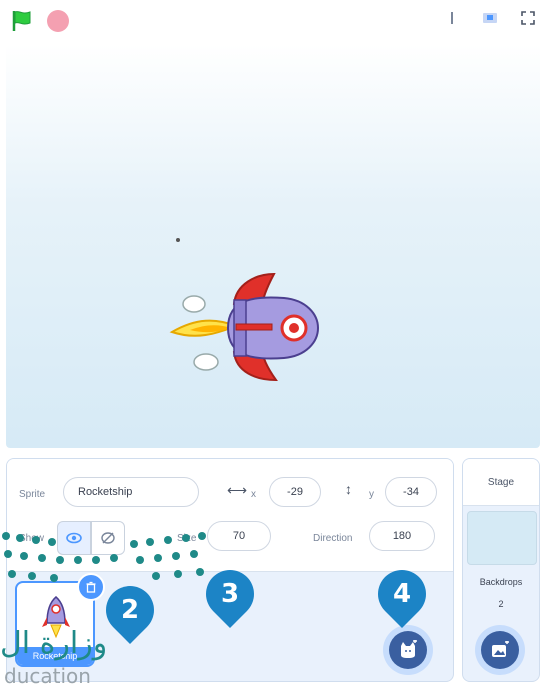 This screenshot has width=544, height=688. Describe the element at coordinates (501, 582) in the screenshot. I see `backdrops-label: Backdrops` at that location.